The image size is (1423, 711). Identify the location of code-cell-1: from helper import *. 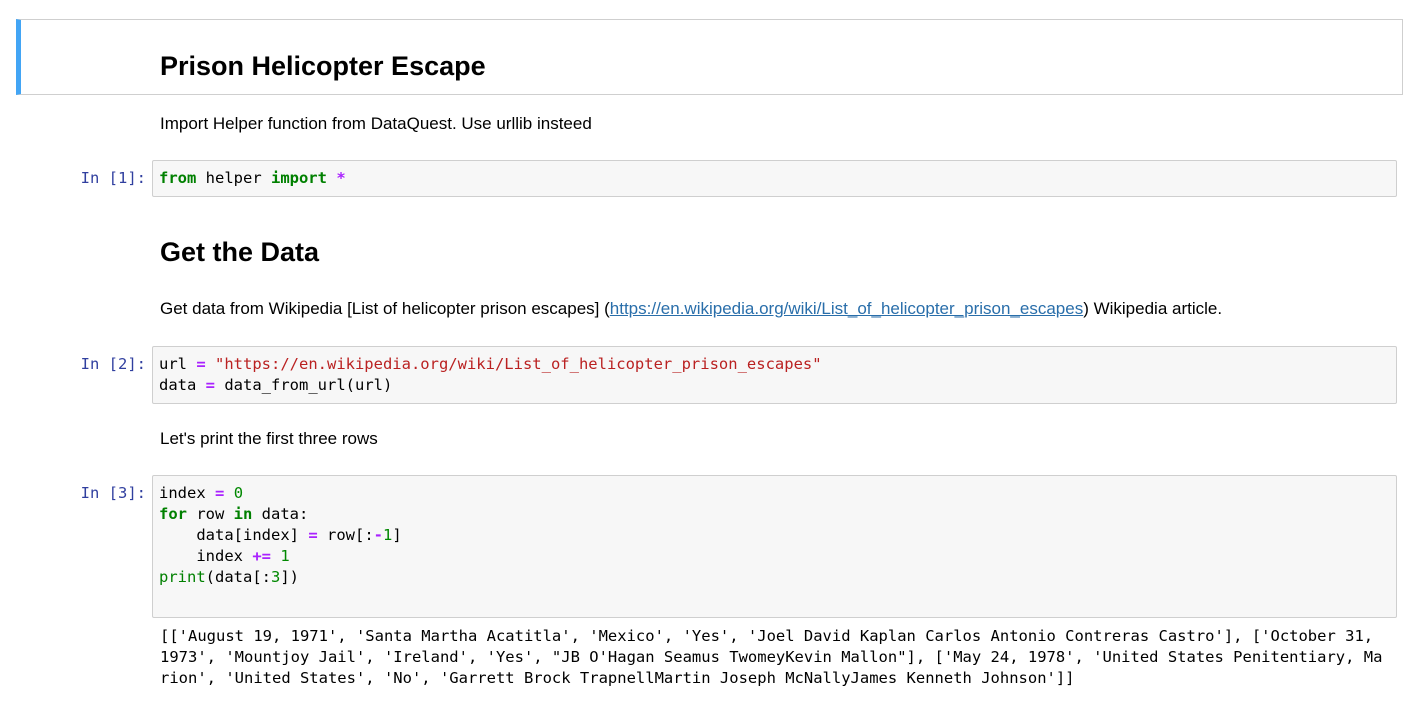
(774, 178).